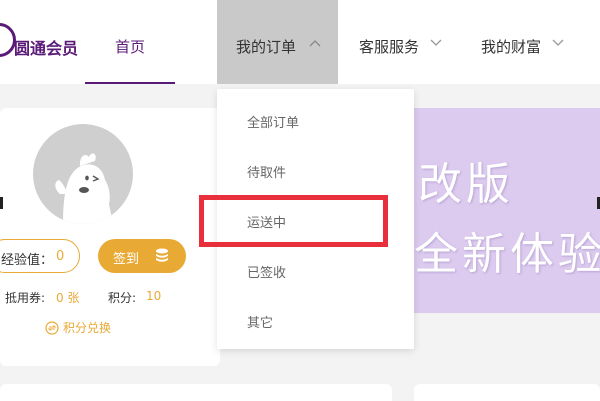 The image size is (600, 401). I want to click on nav-my-orders-label: 我的订单, so click(266, 47).